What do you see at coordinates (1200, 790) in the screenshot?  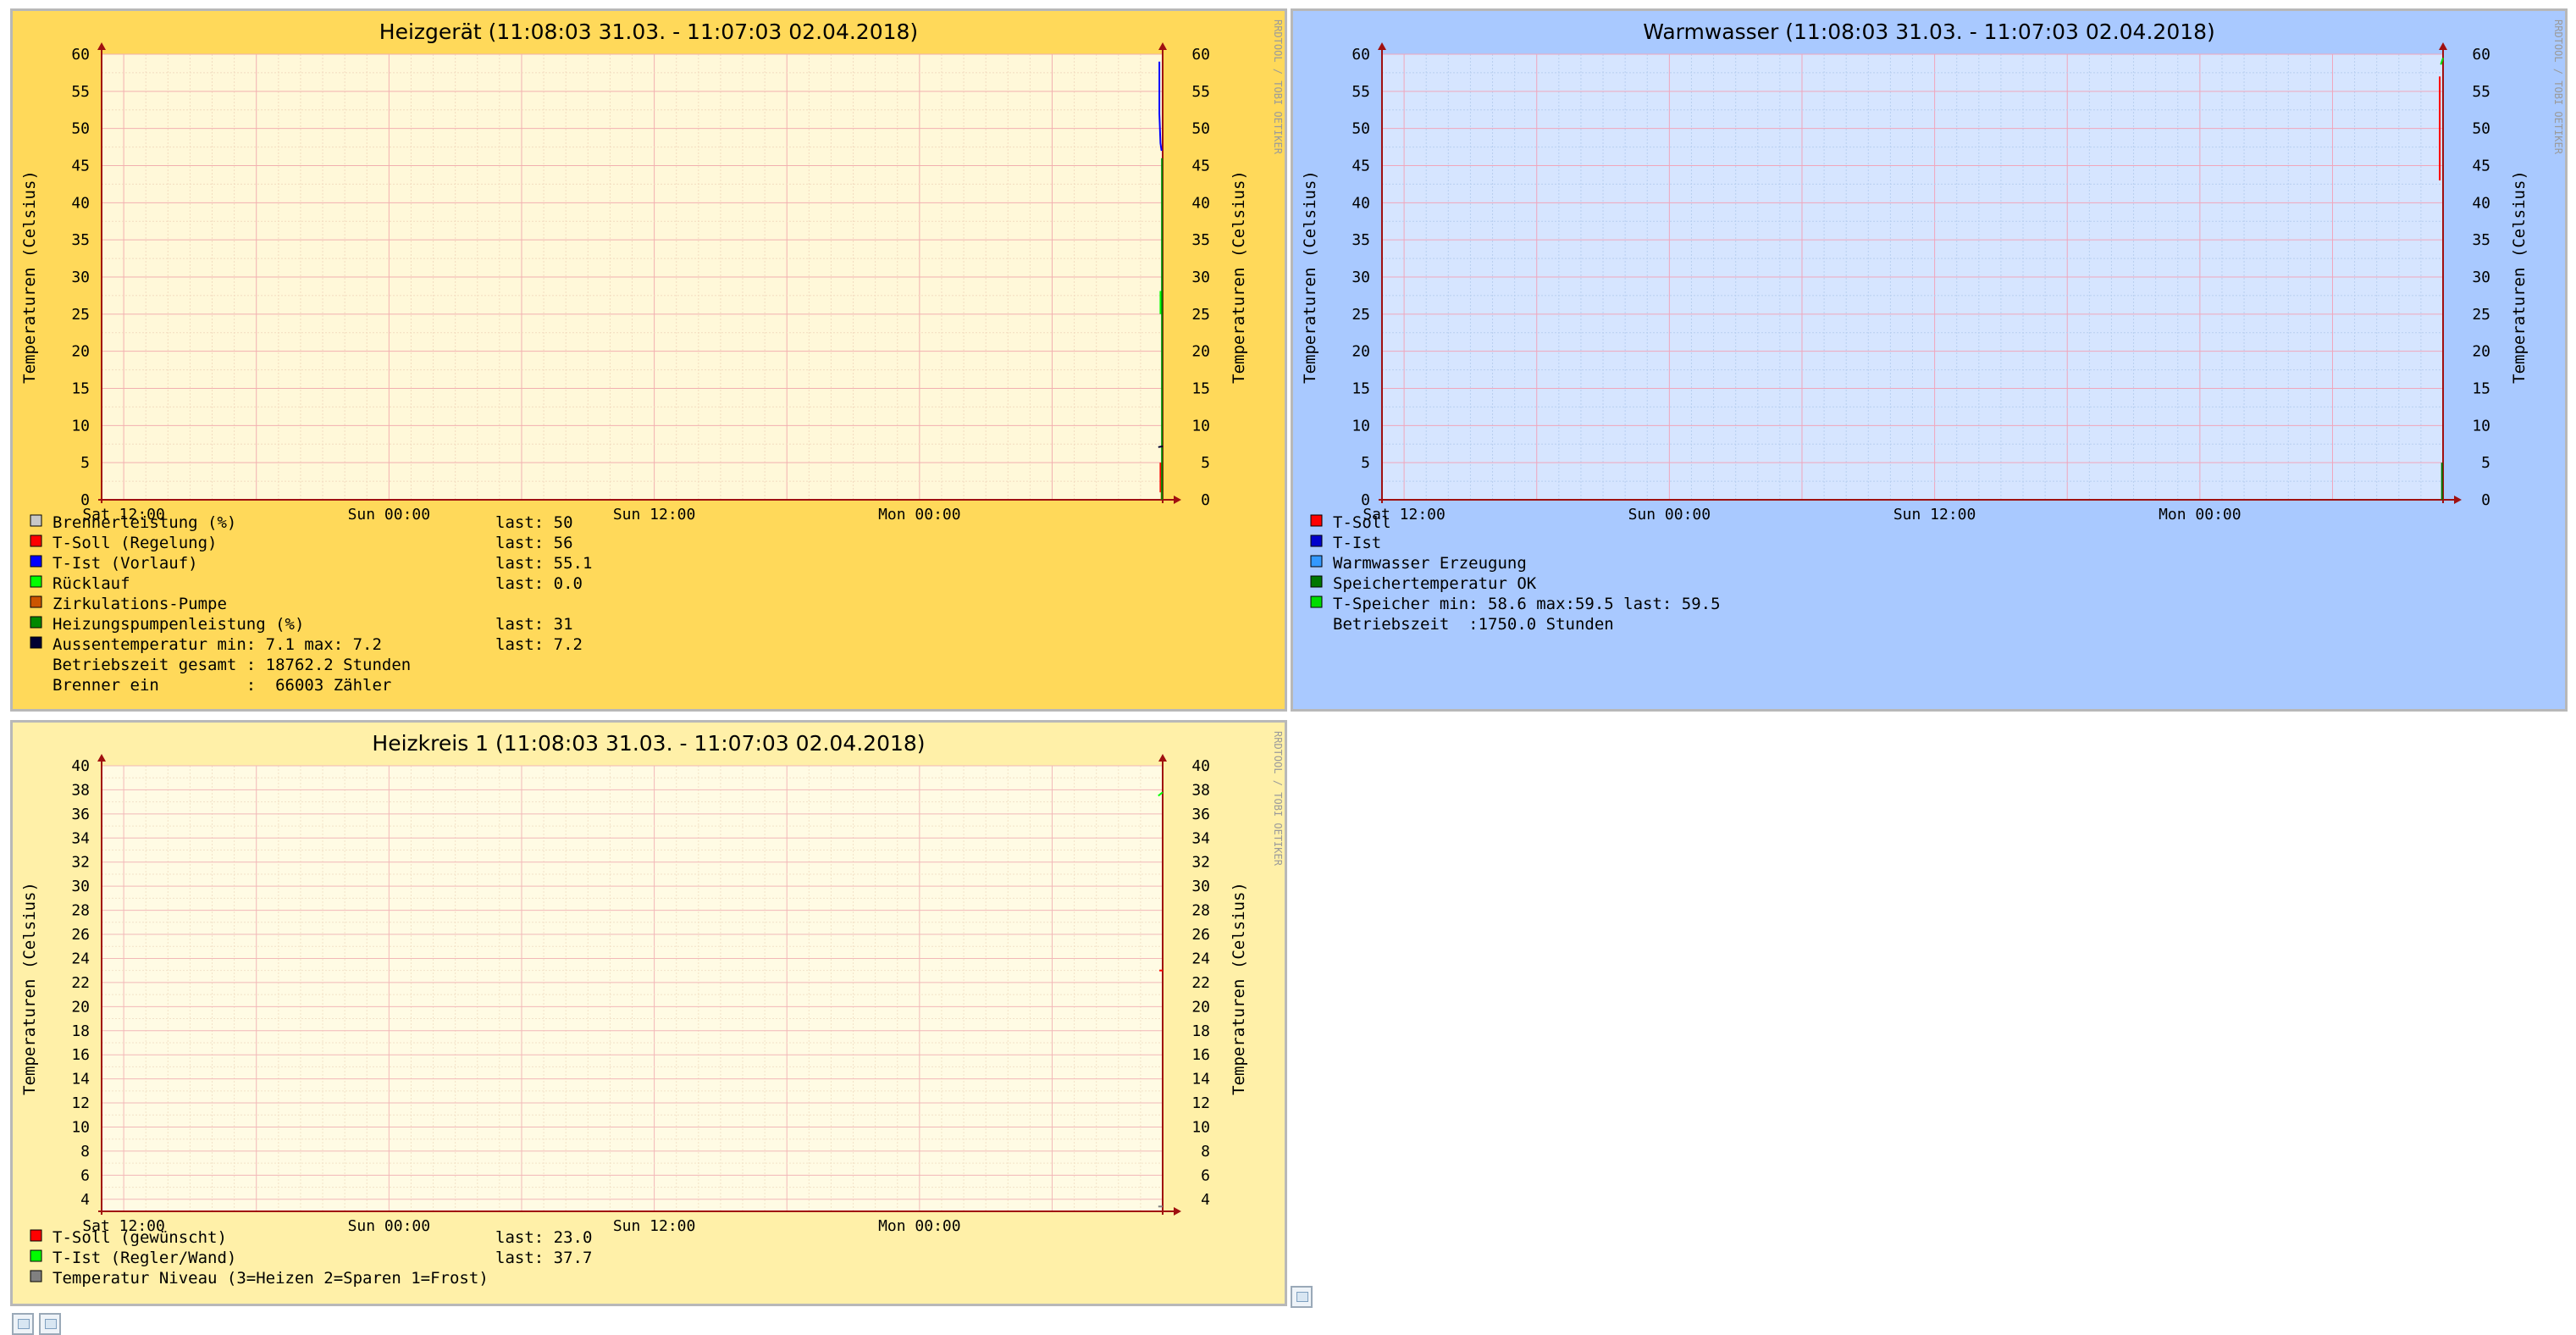 I see `y-tick-label-right: 38` at bounding box center [1200, 790].